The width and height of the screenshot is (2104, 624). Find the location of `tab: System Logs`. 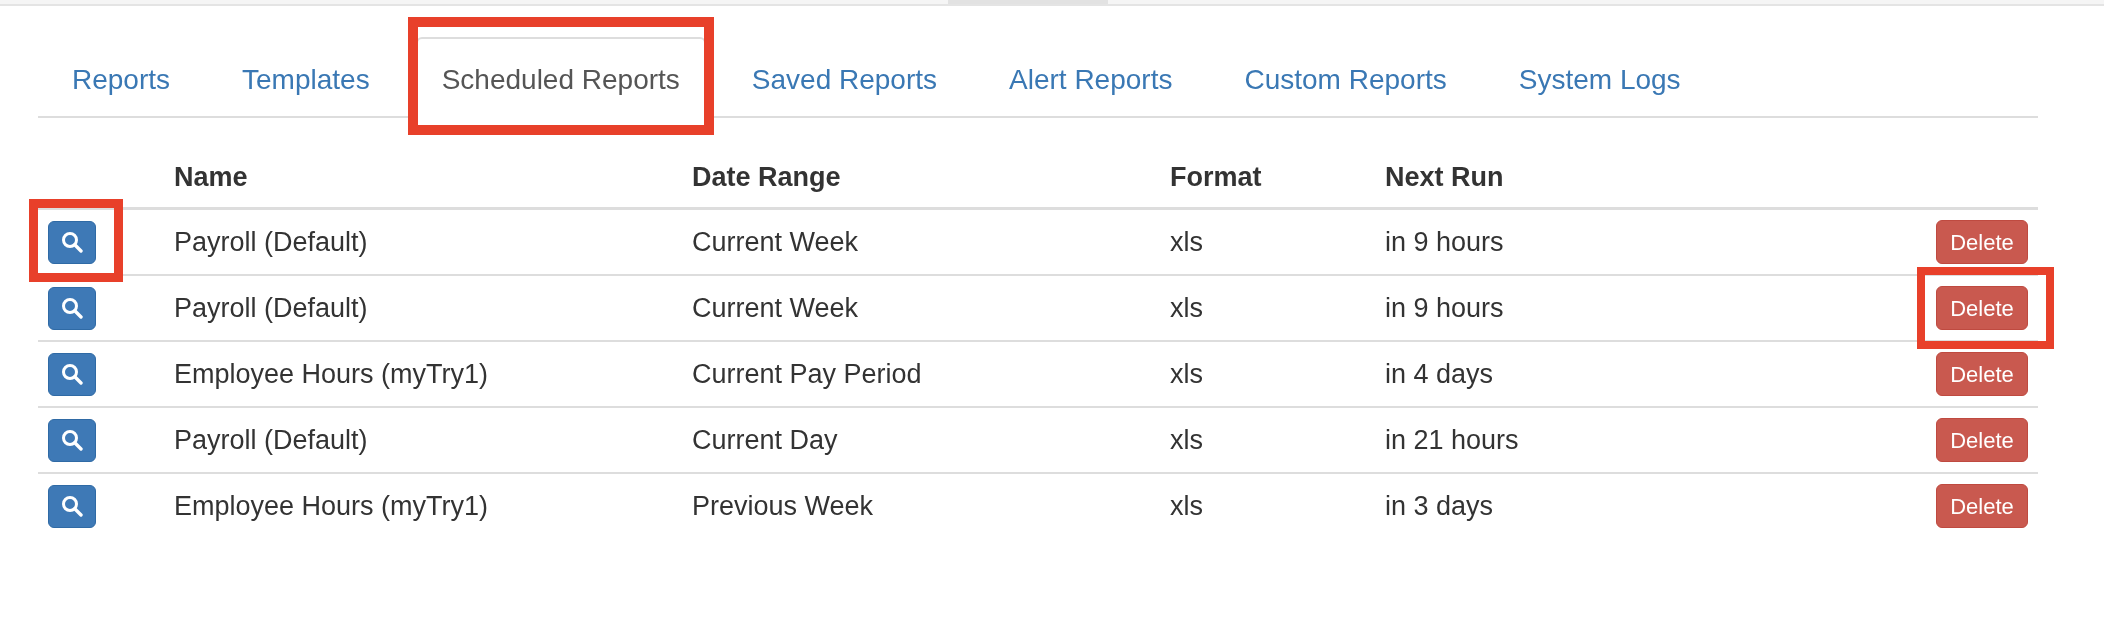

tab: System Logs is located at coordinates (1599, 77).